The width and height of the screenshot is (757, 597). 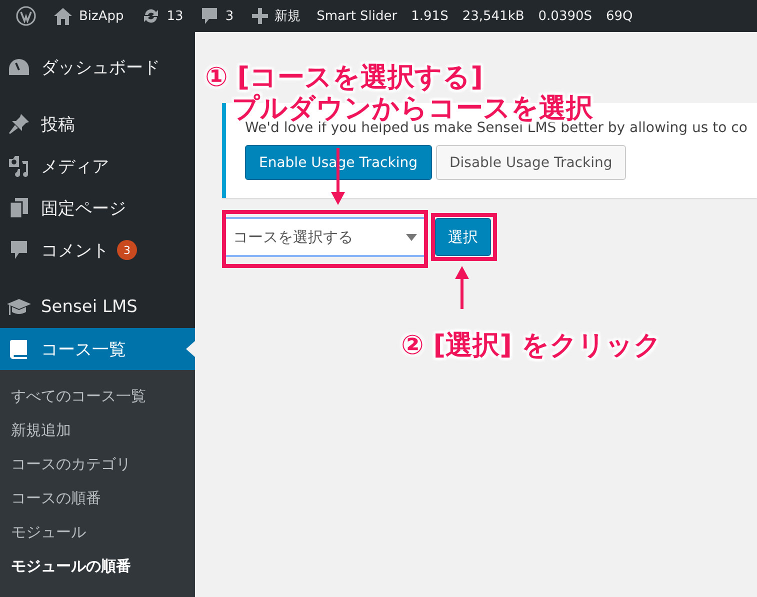 I want to click on new-content-link: 新規, so click(x=276, y=16).